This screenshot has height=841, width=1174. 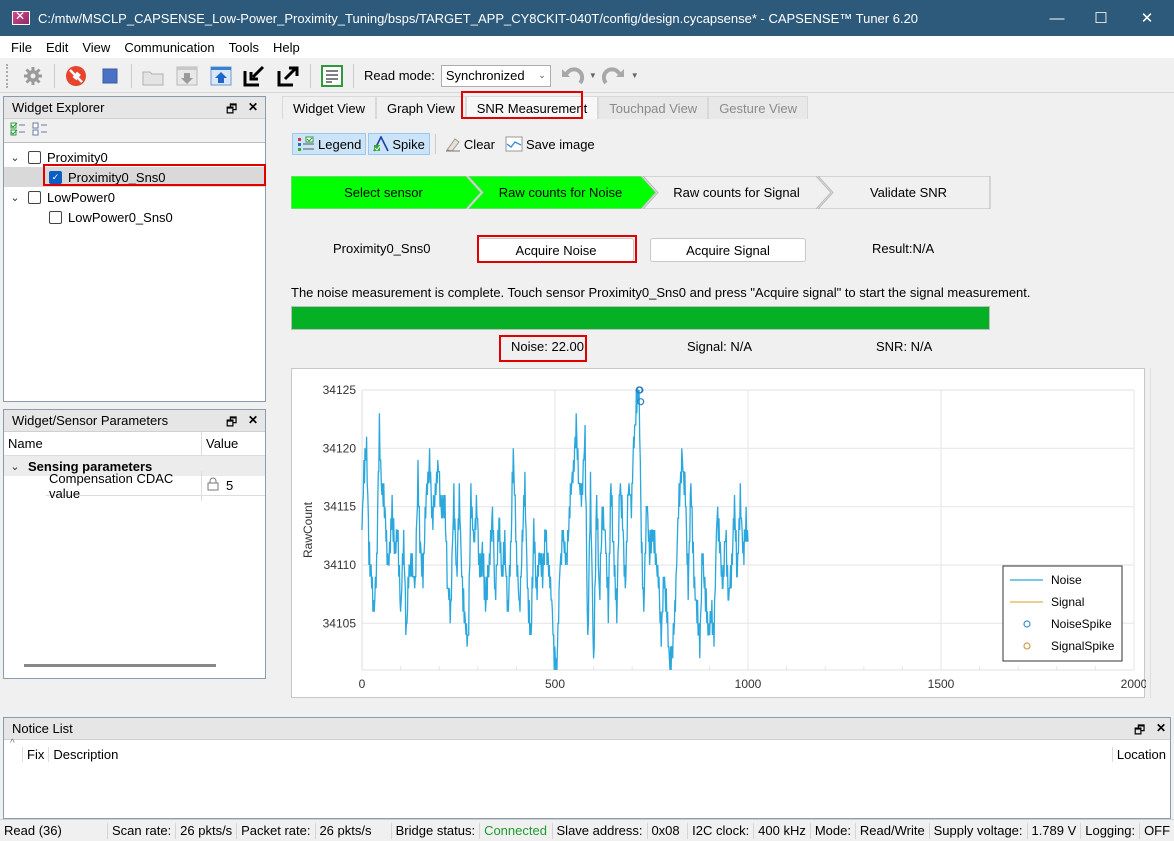 What do you see at coordinates (721, 830) in the screenshot?
I see `i2c-clock-label: I2C clock:` at bounding box center [721, 830].